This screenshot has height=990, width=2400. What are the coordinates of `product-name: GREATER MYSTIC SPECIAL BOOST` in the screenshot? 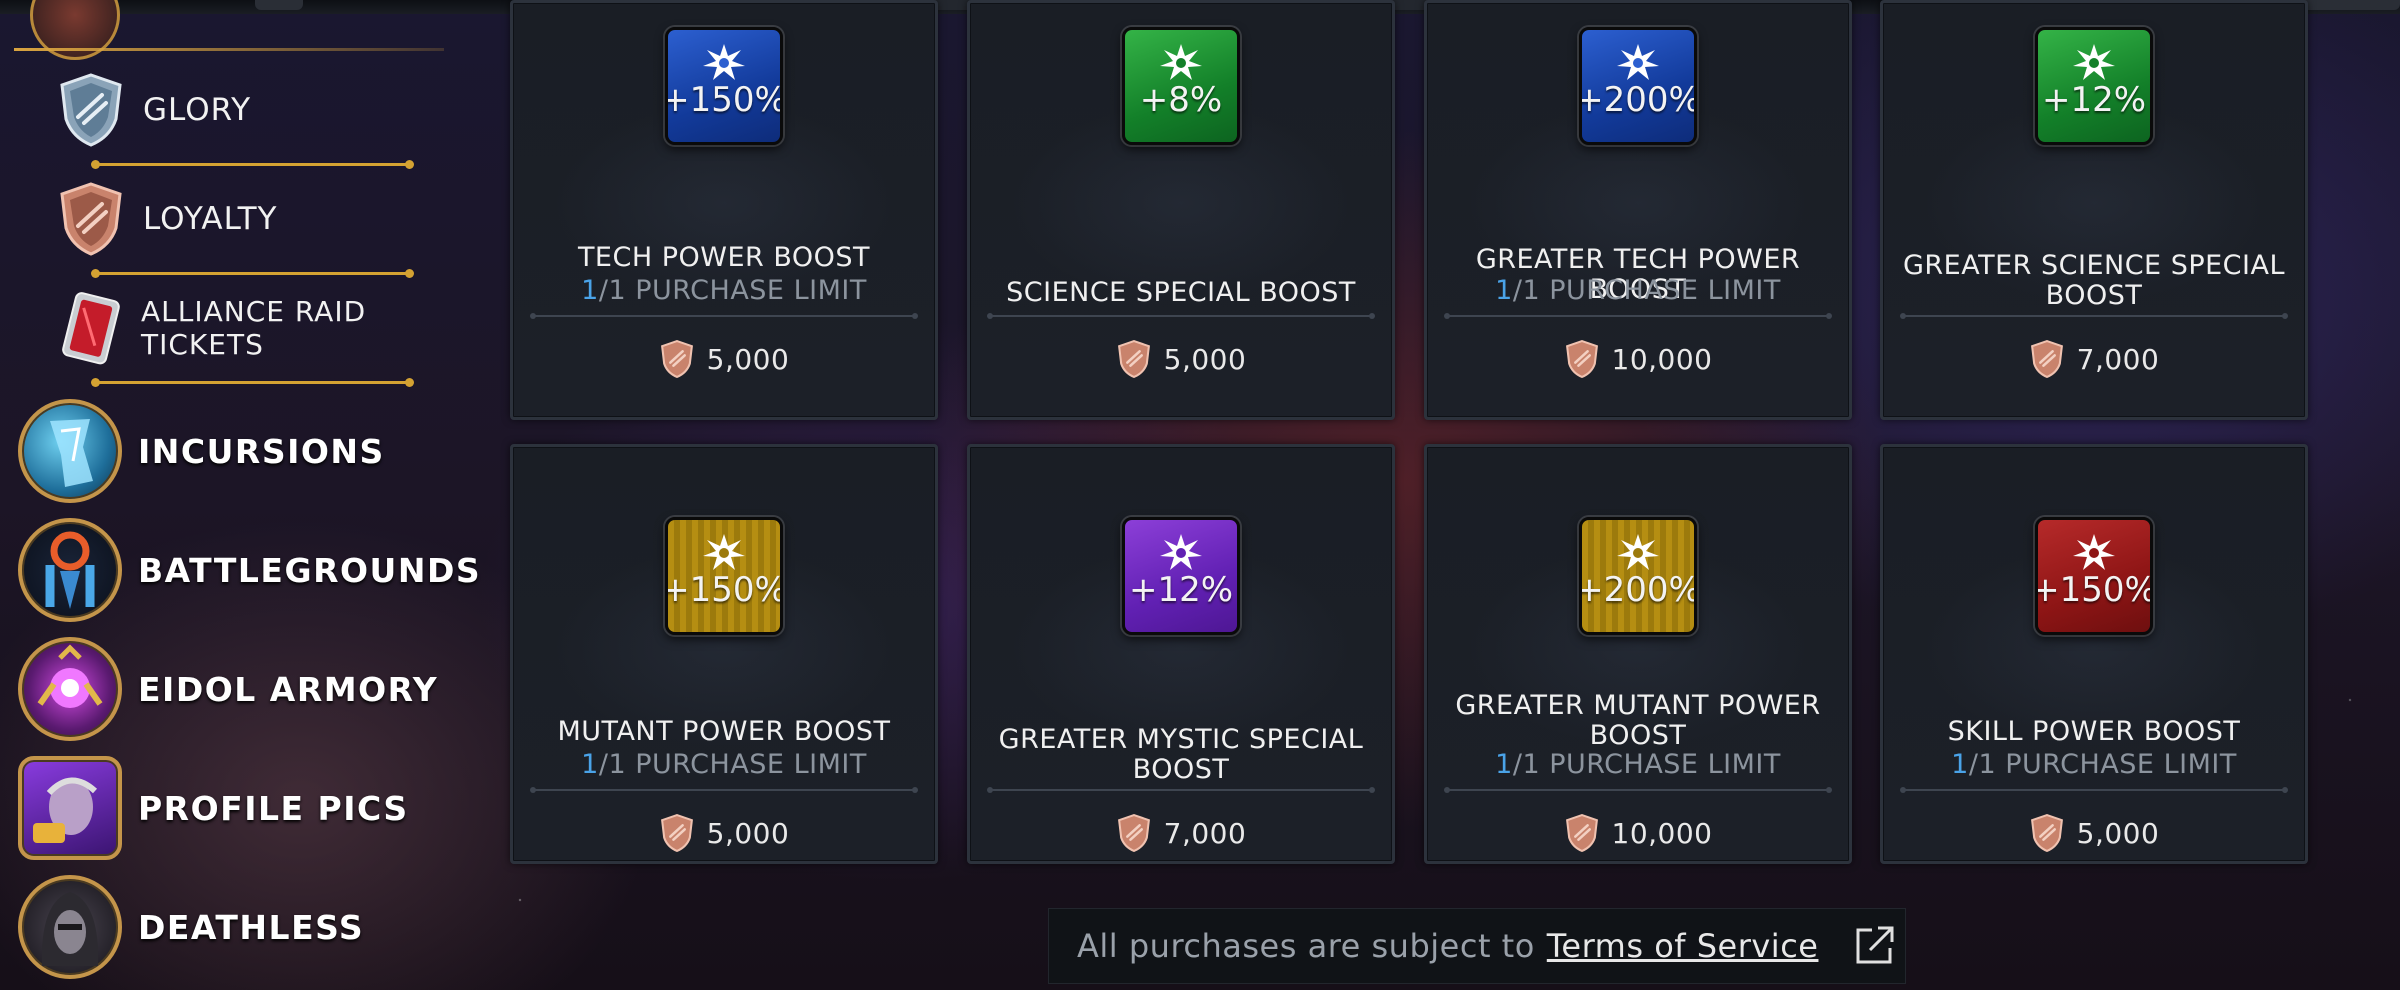 It's located at (1181, 754).